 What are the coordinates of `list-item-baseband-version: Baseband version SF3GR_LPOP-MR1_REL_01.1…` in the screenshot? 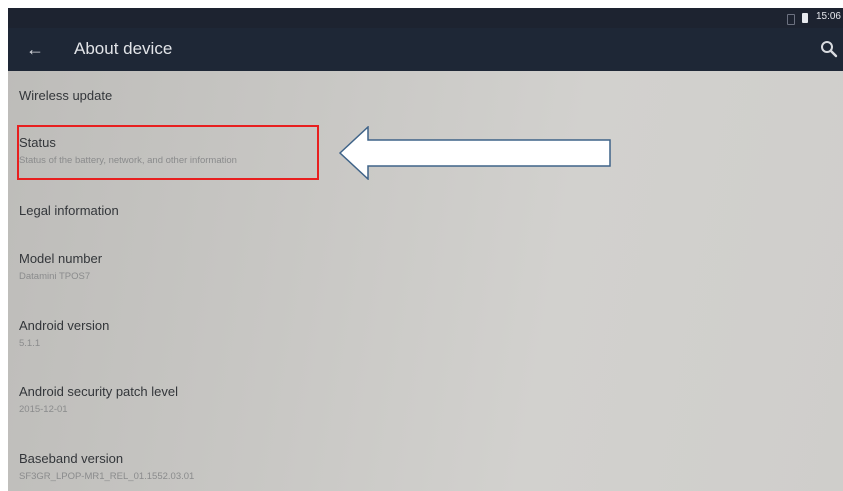 It's located at (106, 466).